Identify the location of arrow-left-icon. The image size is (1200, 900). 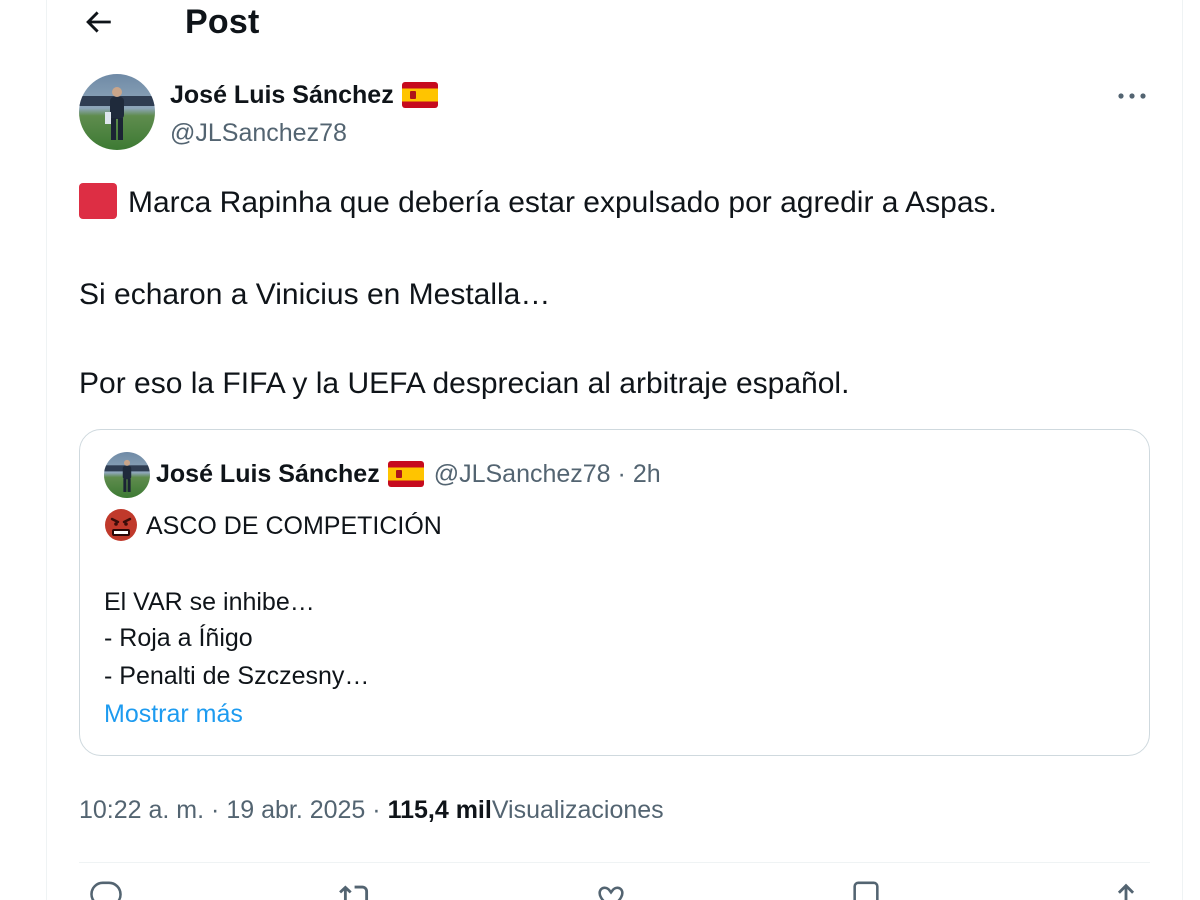
(98, 22).